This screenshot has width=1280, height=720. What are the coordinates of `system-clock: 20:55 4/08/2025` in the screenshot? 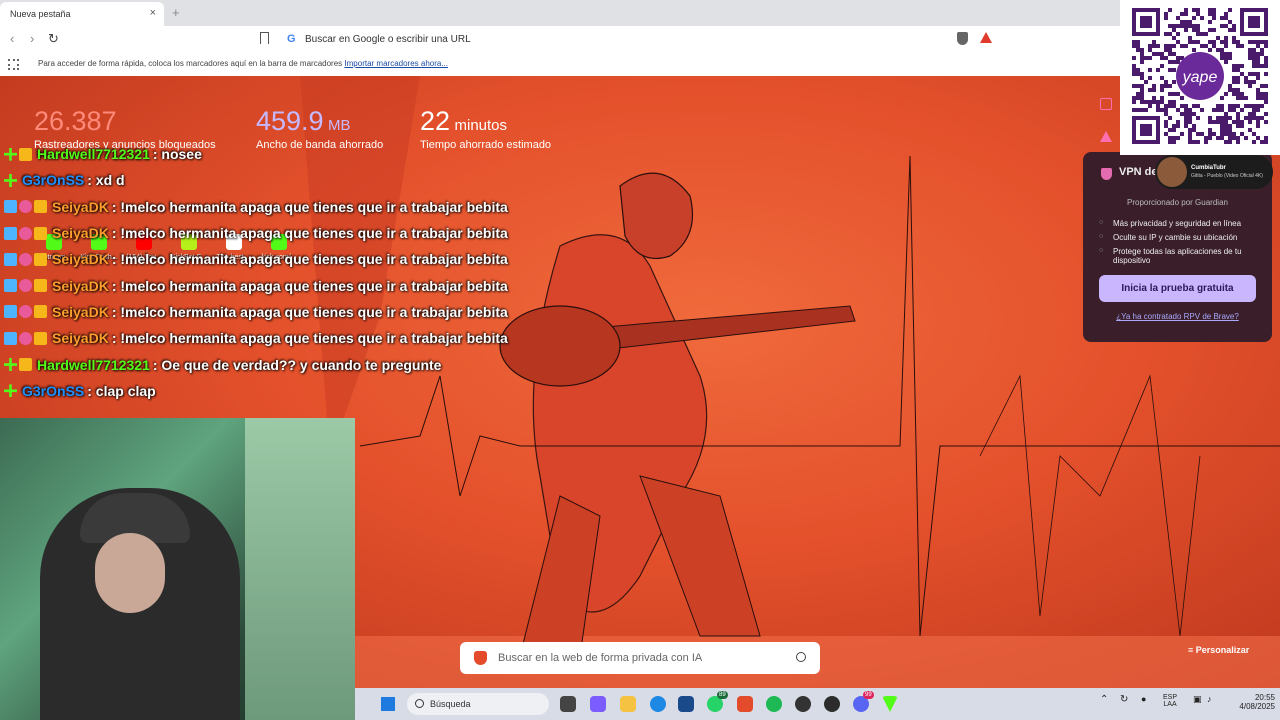 It's located at (1251, 702).